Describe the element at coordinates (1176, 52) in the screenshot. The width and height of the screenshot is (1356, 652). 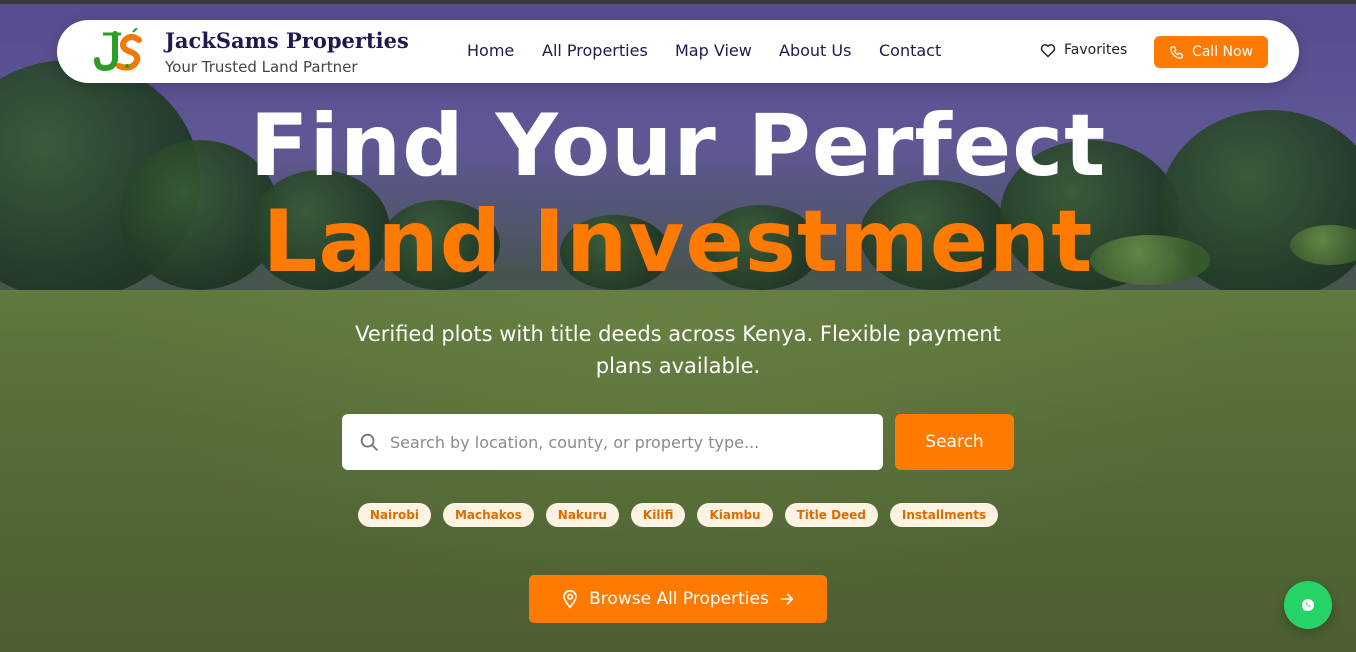
I see `phone-icon` at that location.